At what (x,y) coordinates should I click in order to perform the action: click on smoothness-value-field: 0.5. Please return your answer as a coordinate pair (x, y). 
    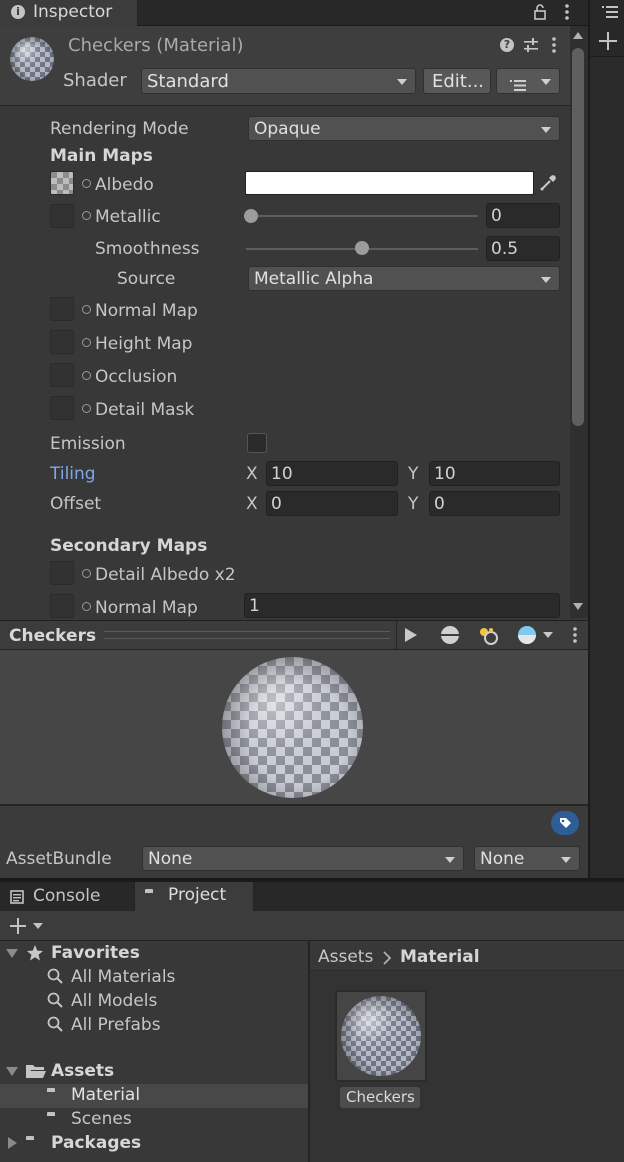
    Looking at the image, I should click on (523, 248).